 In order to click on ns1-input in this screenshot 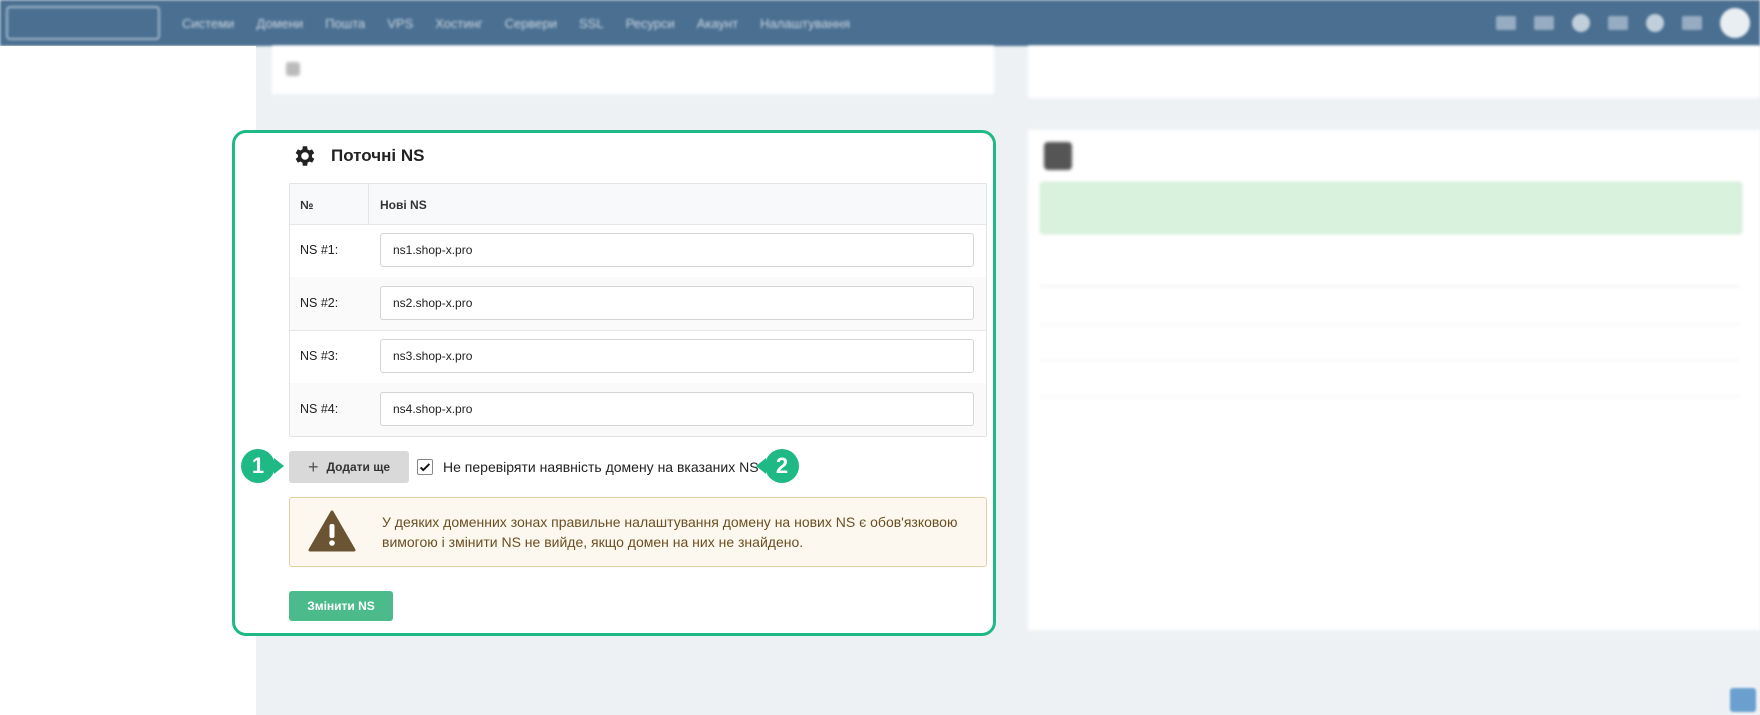, I will do `click(677, 250)`.